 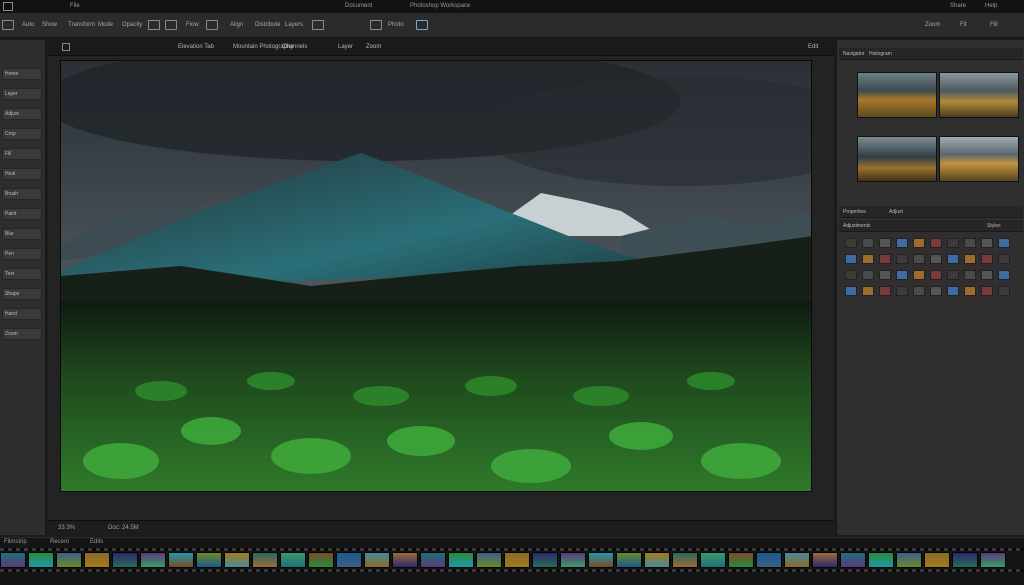 I want to click on option-layers: Layers, so click(x=294, y=25).